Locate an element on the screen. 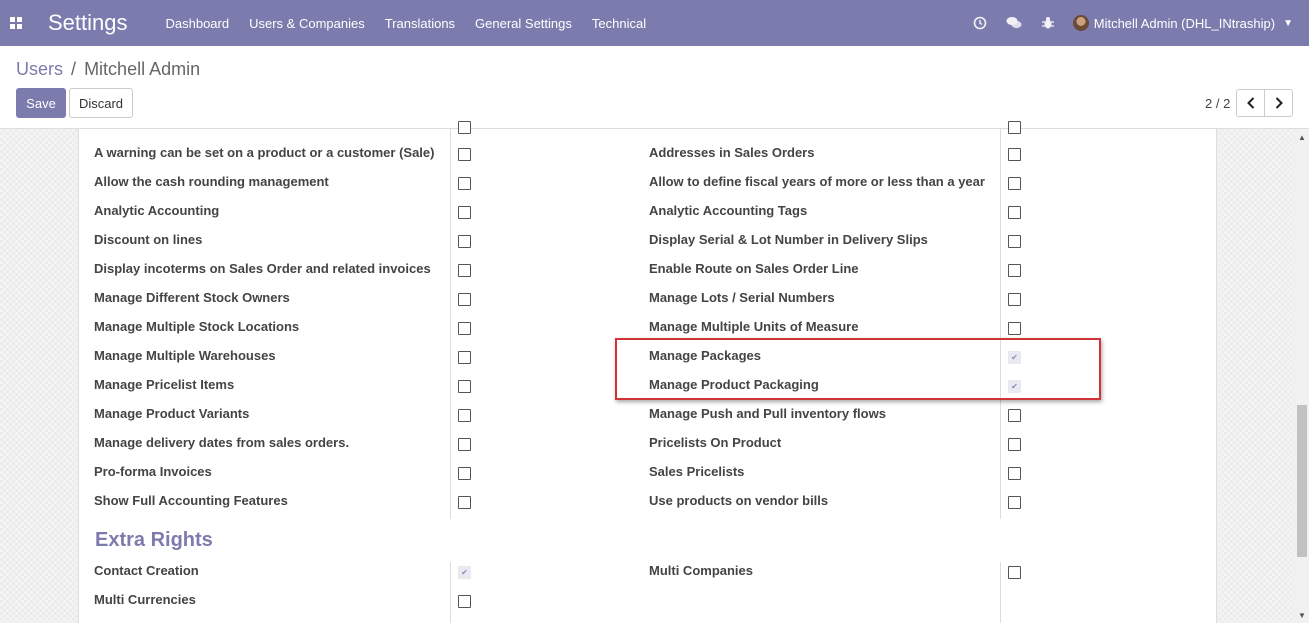 Image resolution: width=1309 pixels, height=623 pixels. right-label: Manage Lots / Serial Numbers is located at coordinates (742, 297).